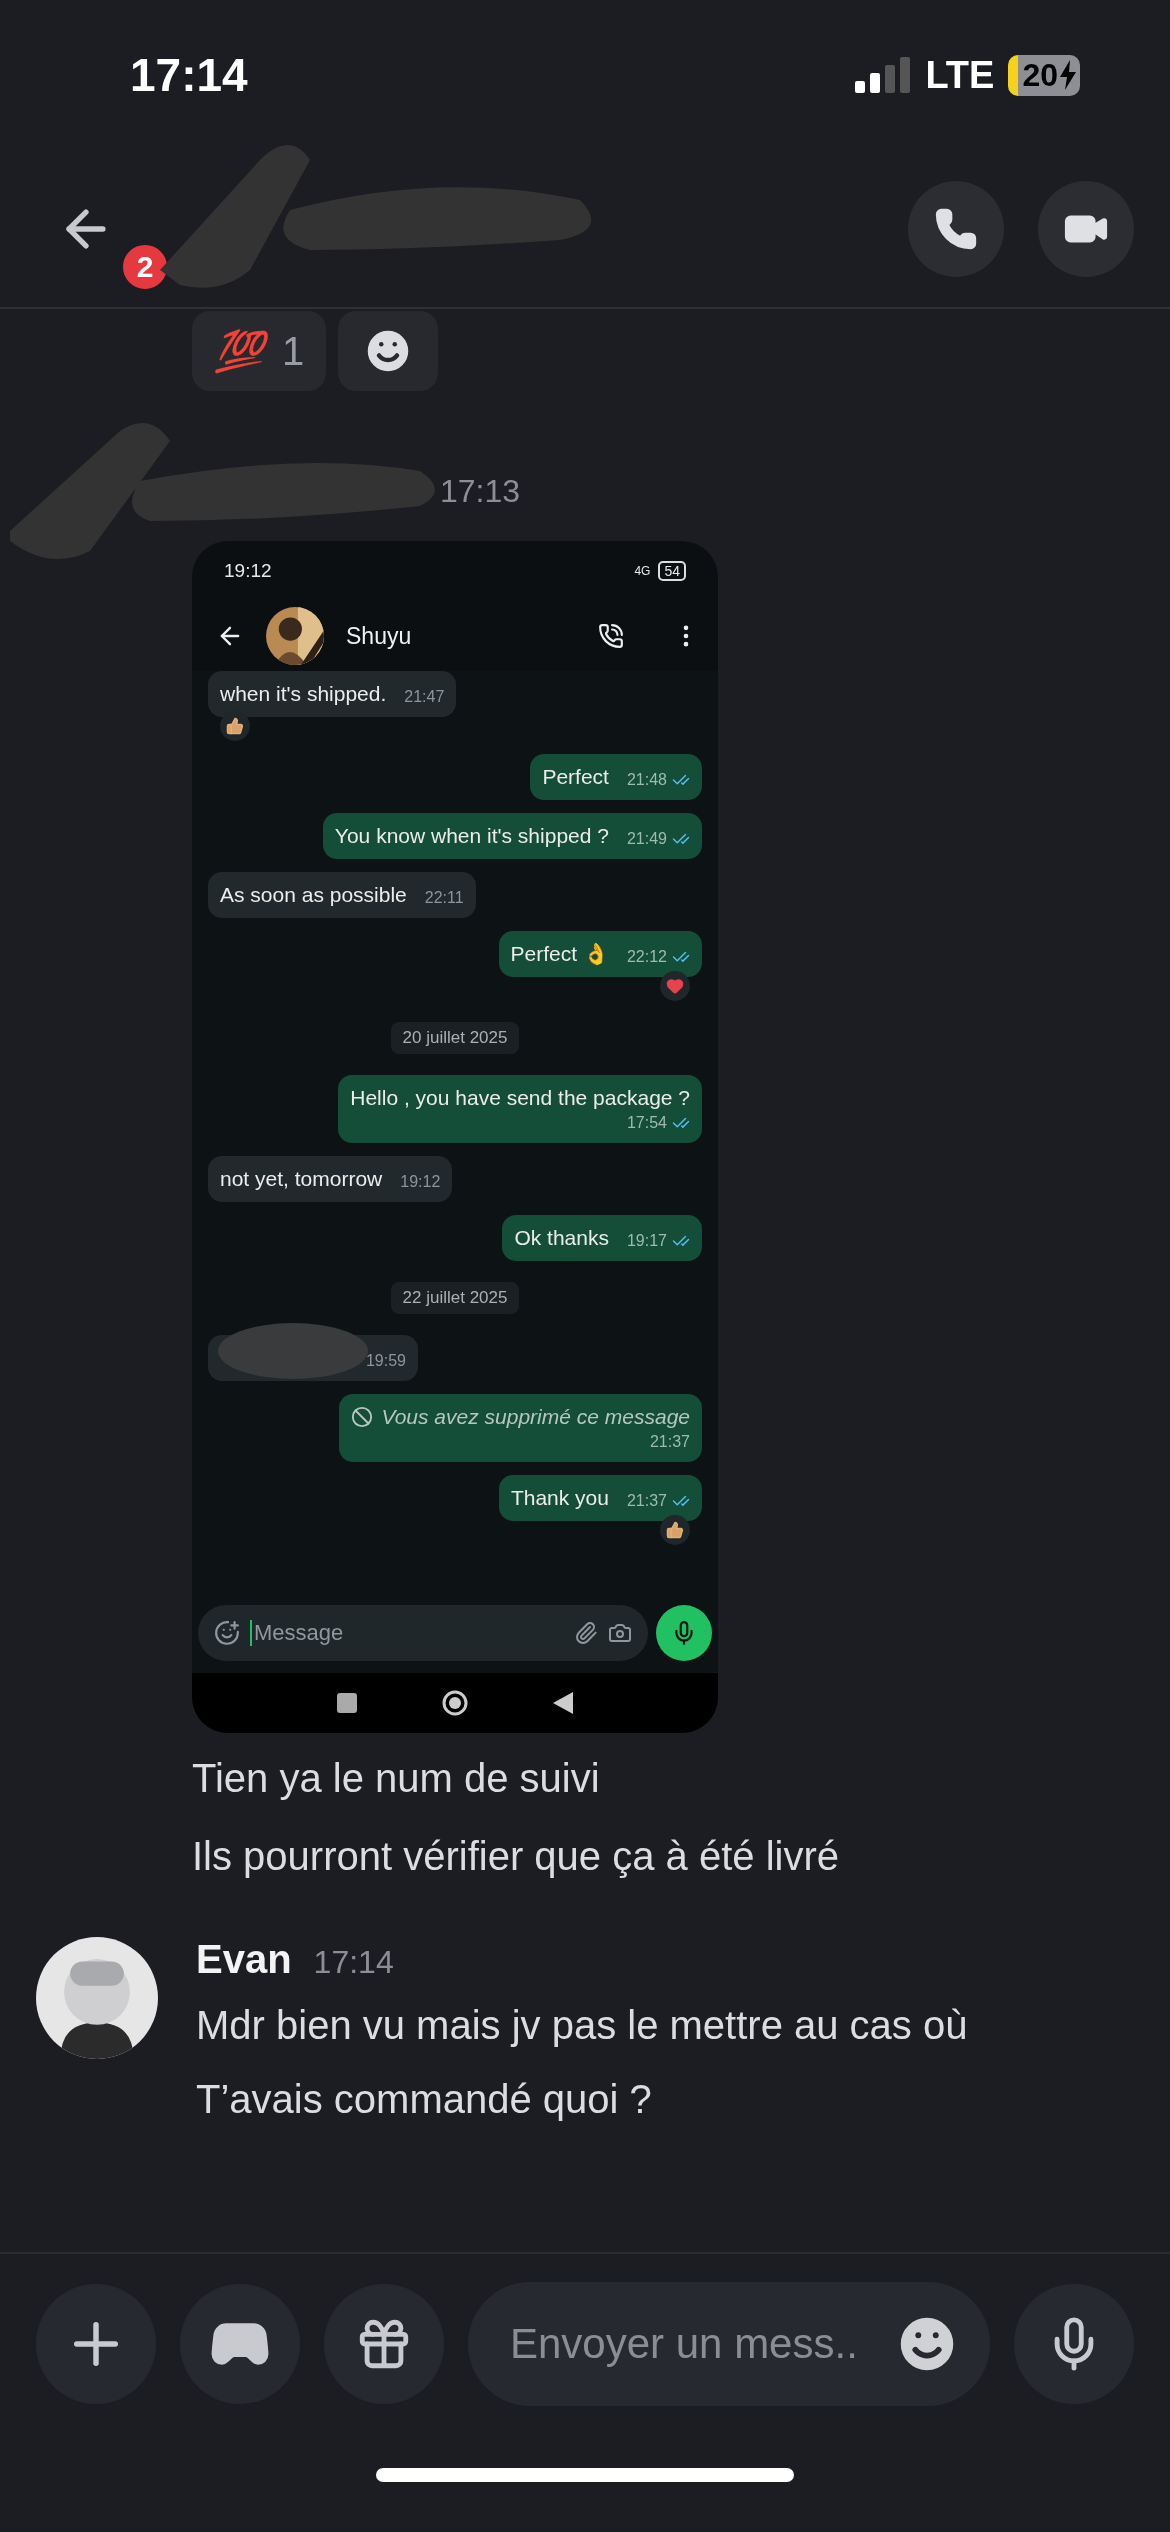  Describe the element at coordinates (244, 1959) in the screenshot. I see `author-name: Evan` at that location.